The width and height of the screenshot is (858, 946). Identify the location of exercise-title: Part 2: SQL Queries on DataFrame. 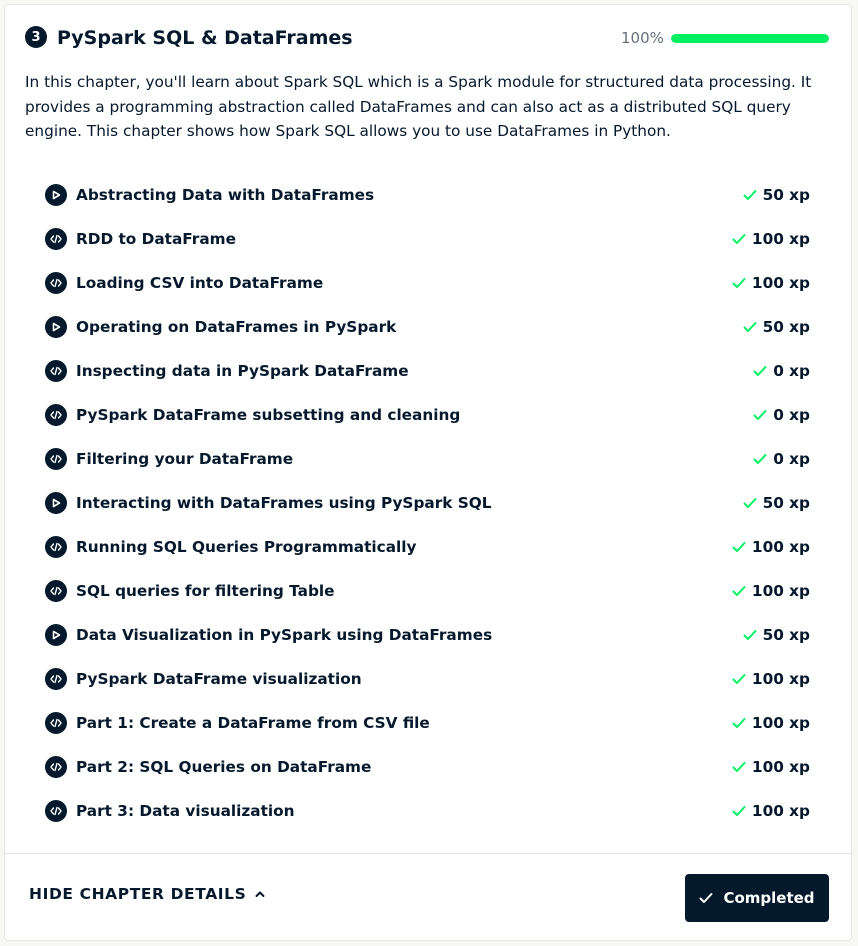
(224, 767).